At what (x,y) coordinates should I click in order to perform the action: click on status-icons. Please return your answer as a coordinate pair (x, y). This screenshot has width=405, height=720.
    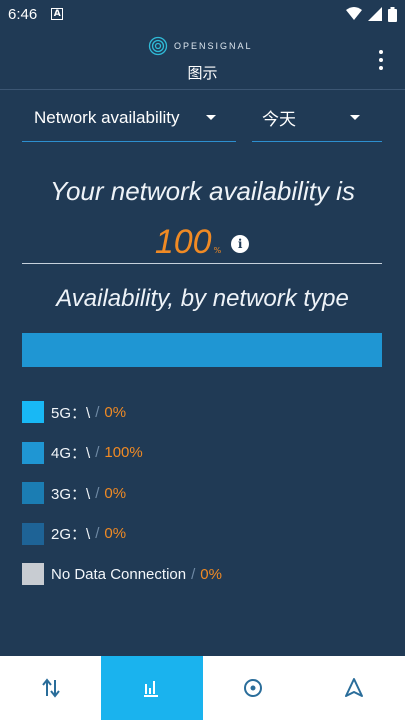
    Looking at the image, I should click on (371, 14).